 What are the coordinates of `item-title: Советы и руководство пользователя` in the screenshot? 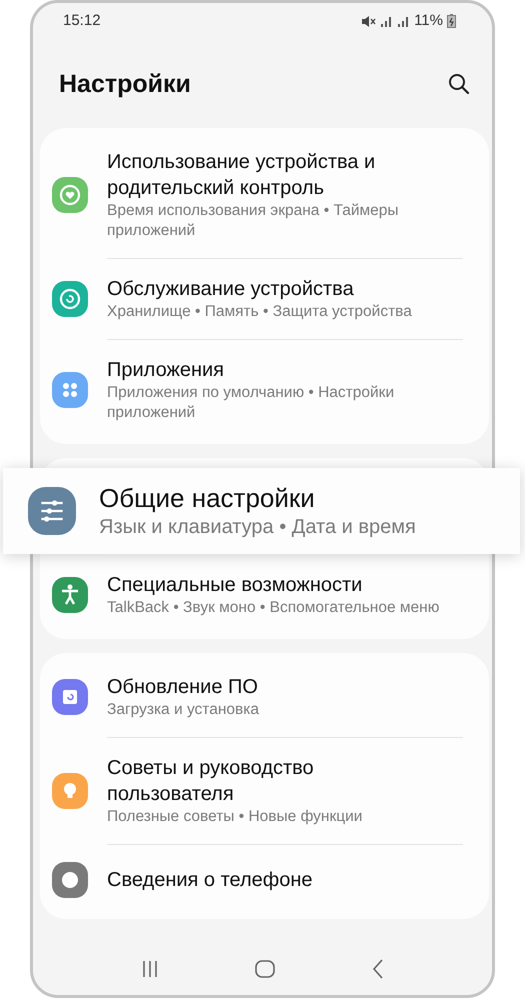 It's located at (211, 781).